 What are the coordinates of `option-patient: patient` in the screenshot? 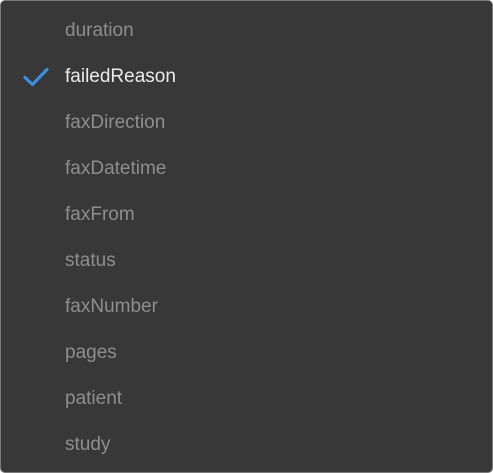 It's located at (246, 399).